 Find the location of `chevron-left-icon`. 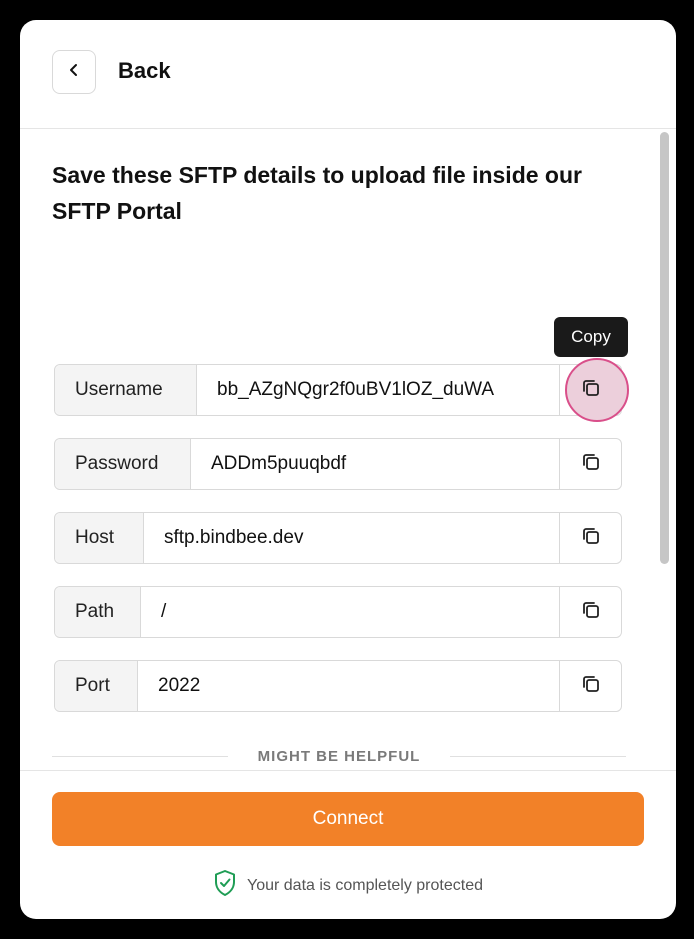

chevron-left-icon is located at coordinates (74, 72).